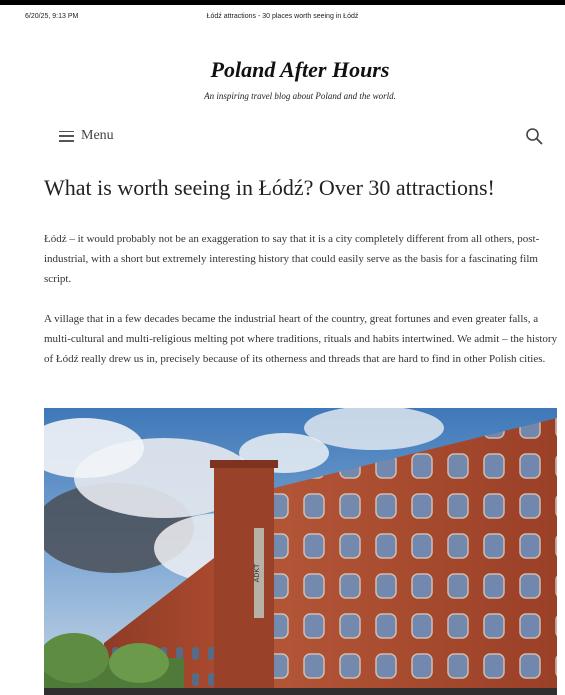  I want to click on menu-toggle-button: Menu, so click(86, 136).